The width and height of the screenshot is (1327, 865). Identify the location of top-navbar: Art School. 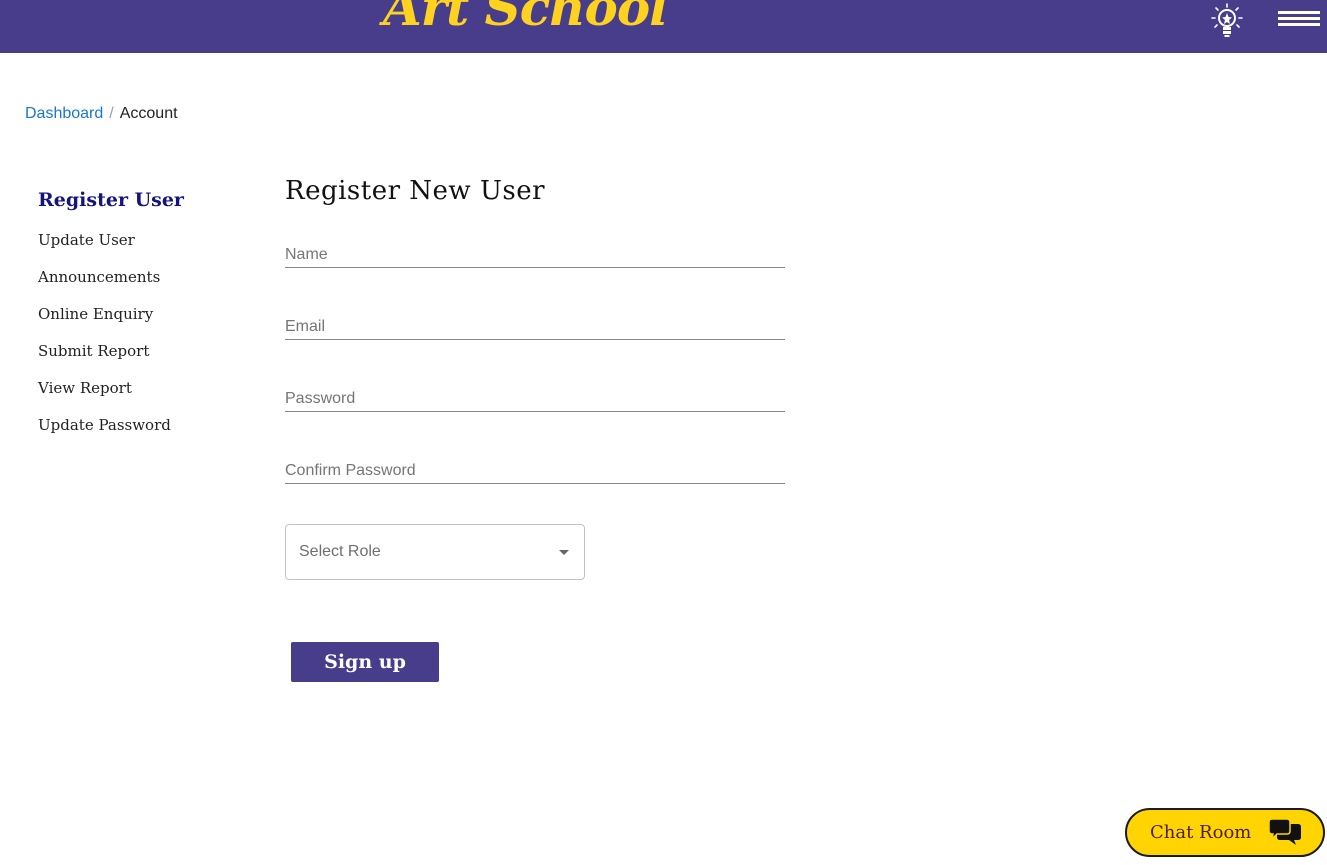
(663, 26).